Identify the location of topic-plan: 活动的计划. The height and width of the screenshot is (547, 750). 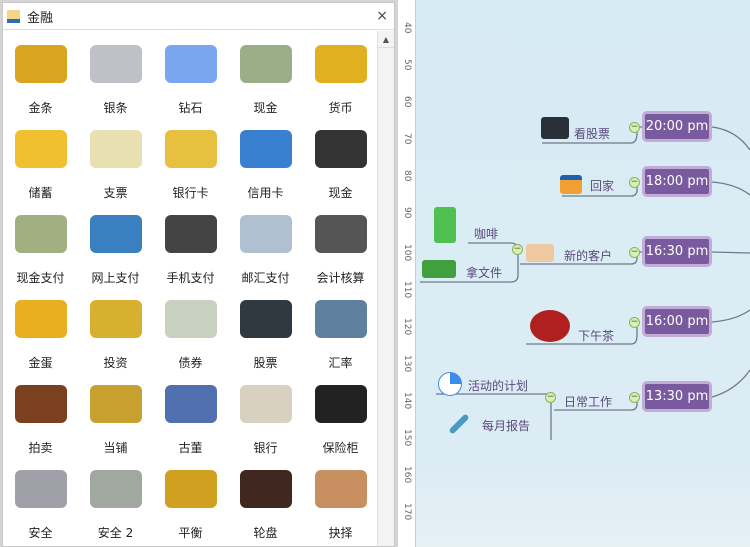
(498, 385).